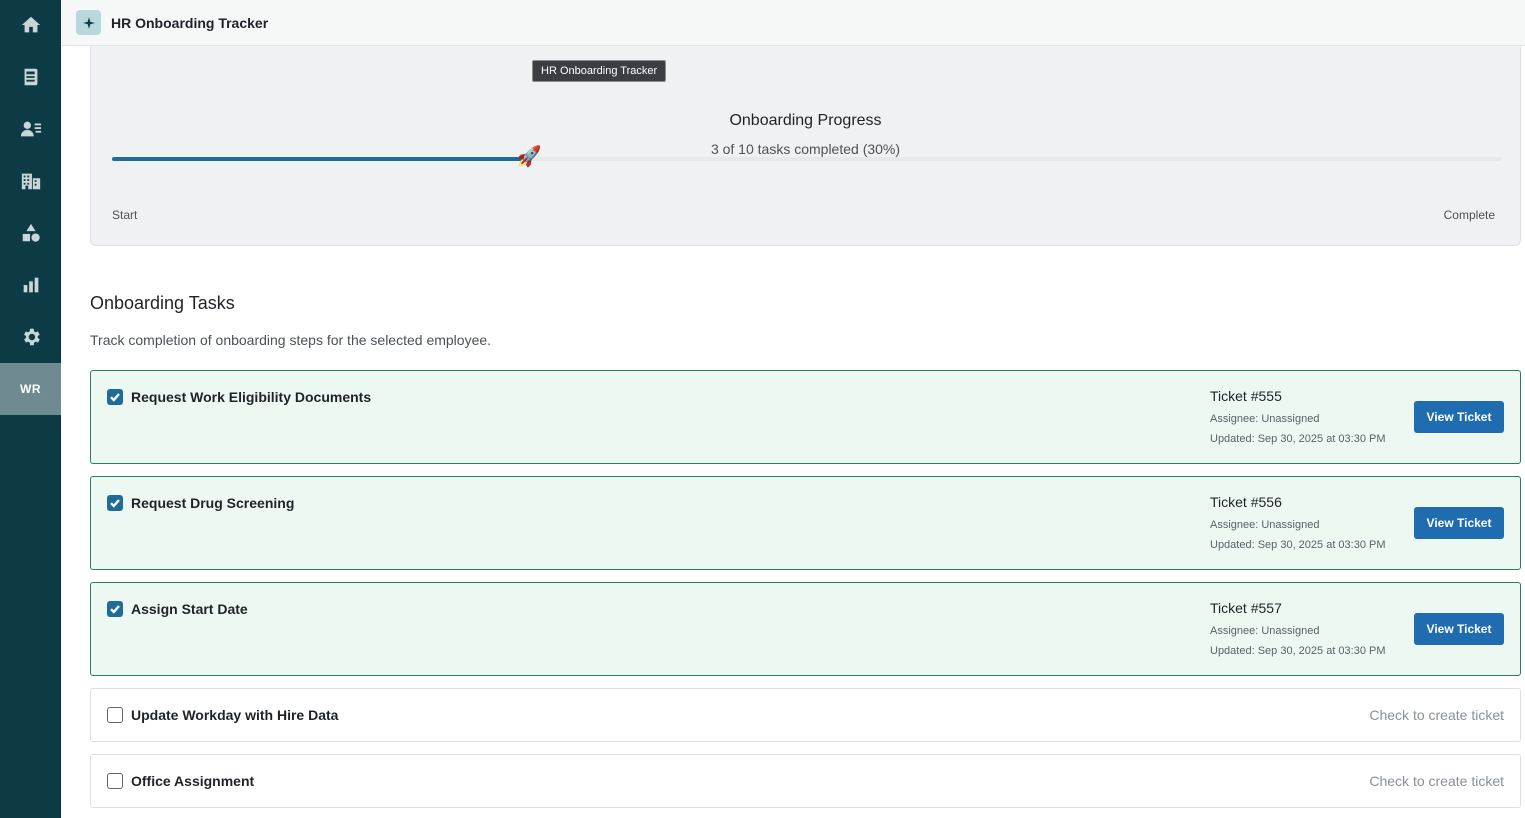 The image size is (1525, 818). I want to click on app-header: HR Onboarding Tracker, so click(793, 23).